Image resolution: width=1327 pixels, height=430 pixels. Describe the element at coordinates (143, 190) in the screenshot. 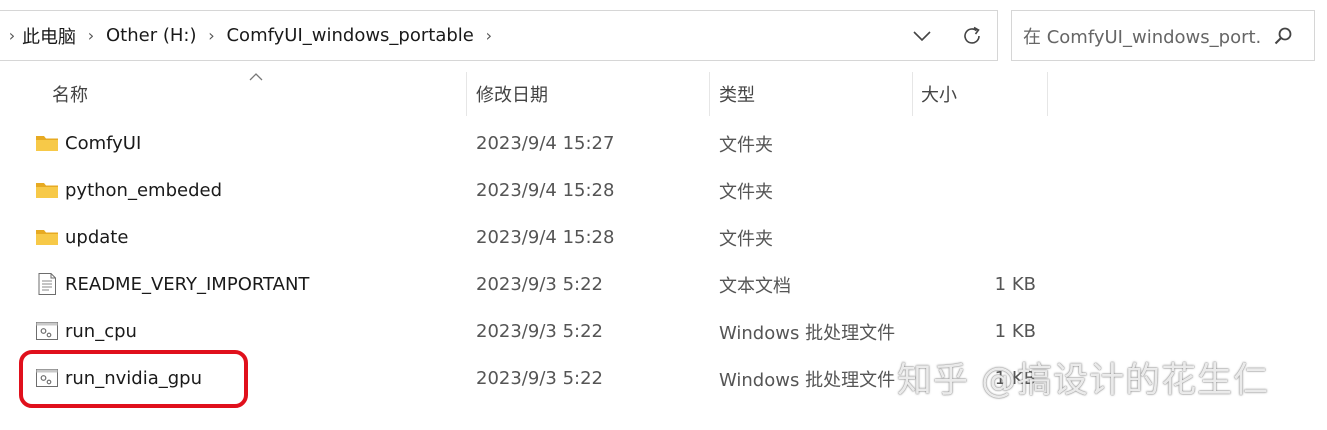

I see `file-name: python_embeded` at that location.